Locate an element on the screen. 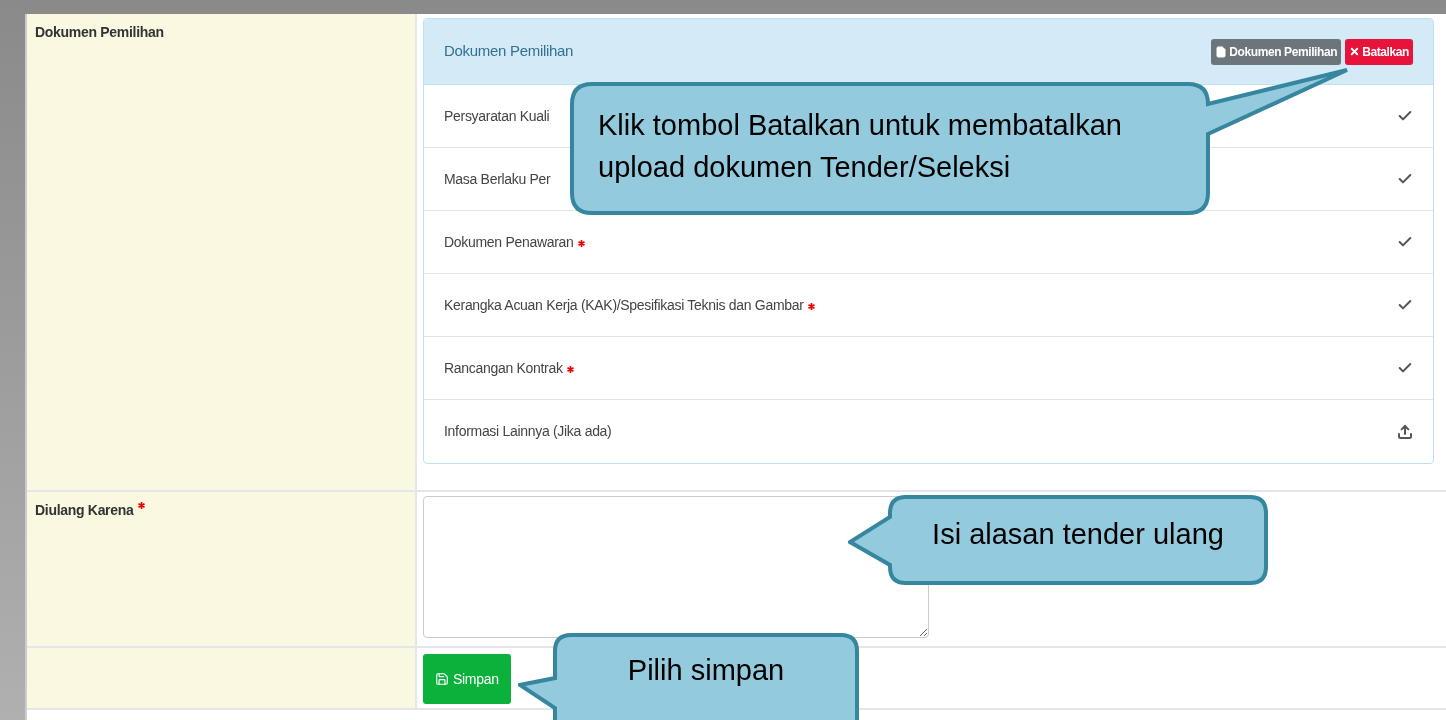 This screenshot has width=1446, height=720. panel-title: Dokumen Pemilihan is located at coordinates (509, 51).